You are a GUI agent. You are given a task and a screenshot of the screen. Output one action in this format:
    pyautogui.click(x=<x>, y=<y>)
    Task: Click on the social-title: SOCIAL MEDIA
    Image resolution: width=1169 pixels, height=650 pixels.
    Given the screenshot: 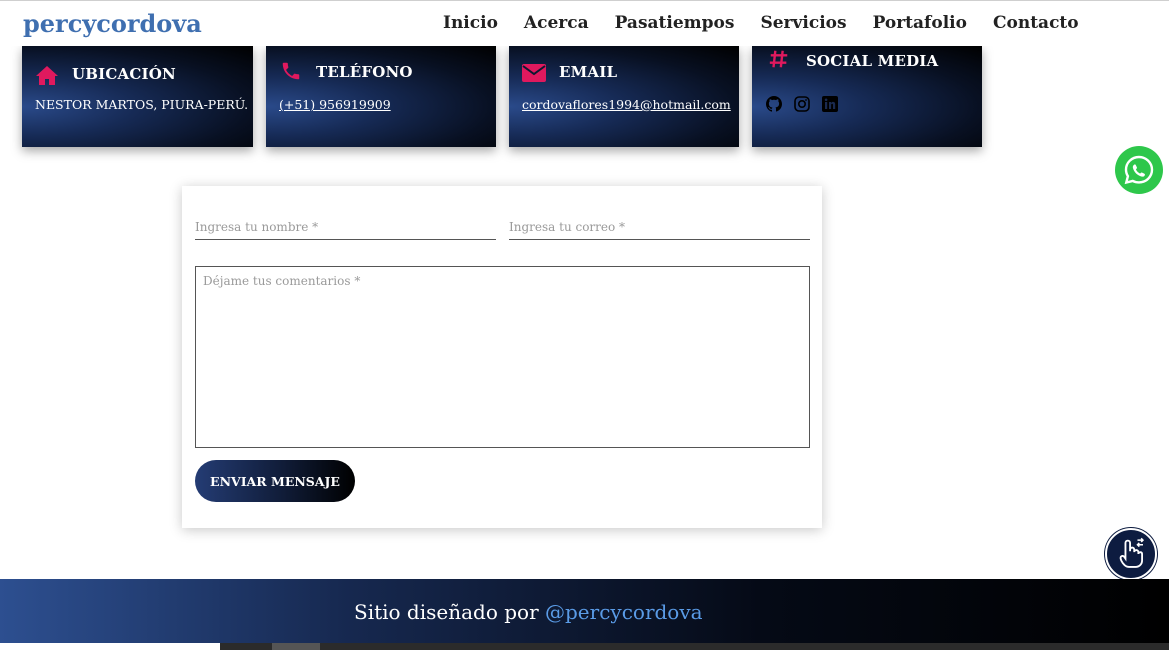 What is the action you would take?
    pyautogui.click(x=872, y=61)
    